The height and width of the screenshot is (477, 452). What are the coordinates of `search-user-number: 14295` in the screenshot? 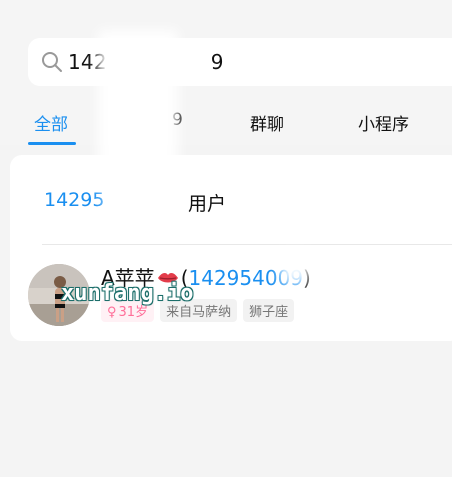 It's located at (74, 200).